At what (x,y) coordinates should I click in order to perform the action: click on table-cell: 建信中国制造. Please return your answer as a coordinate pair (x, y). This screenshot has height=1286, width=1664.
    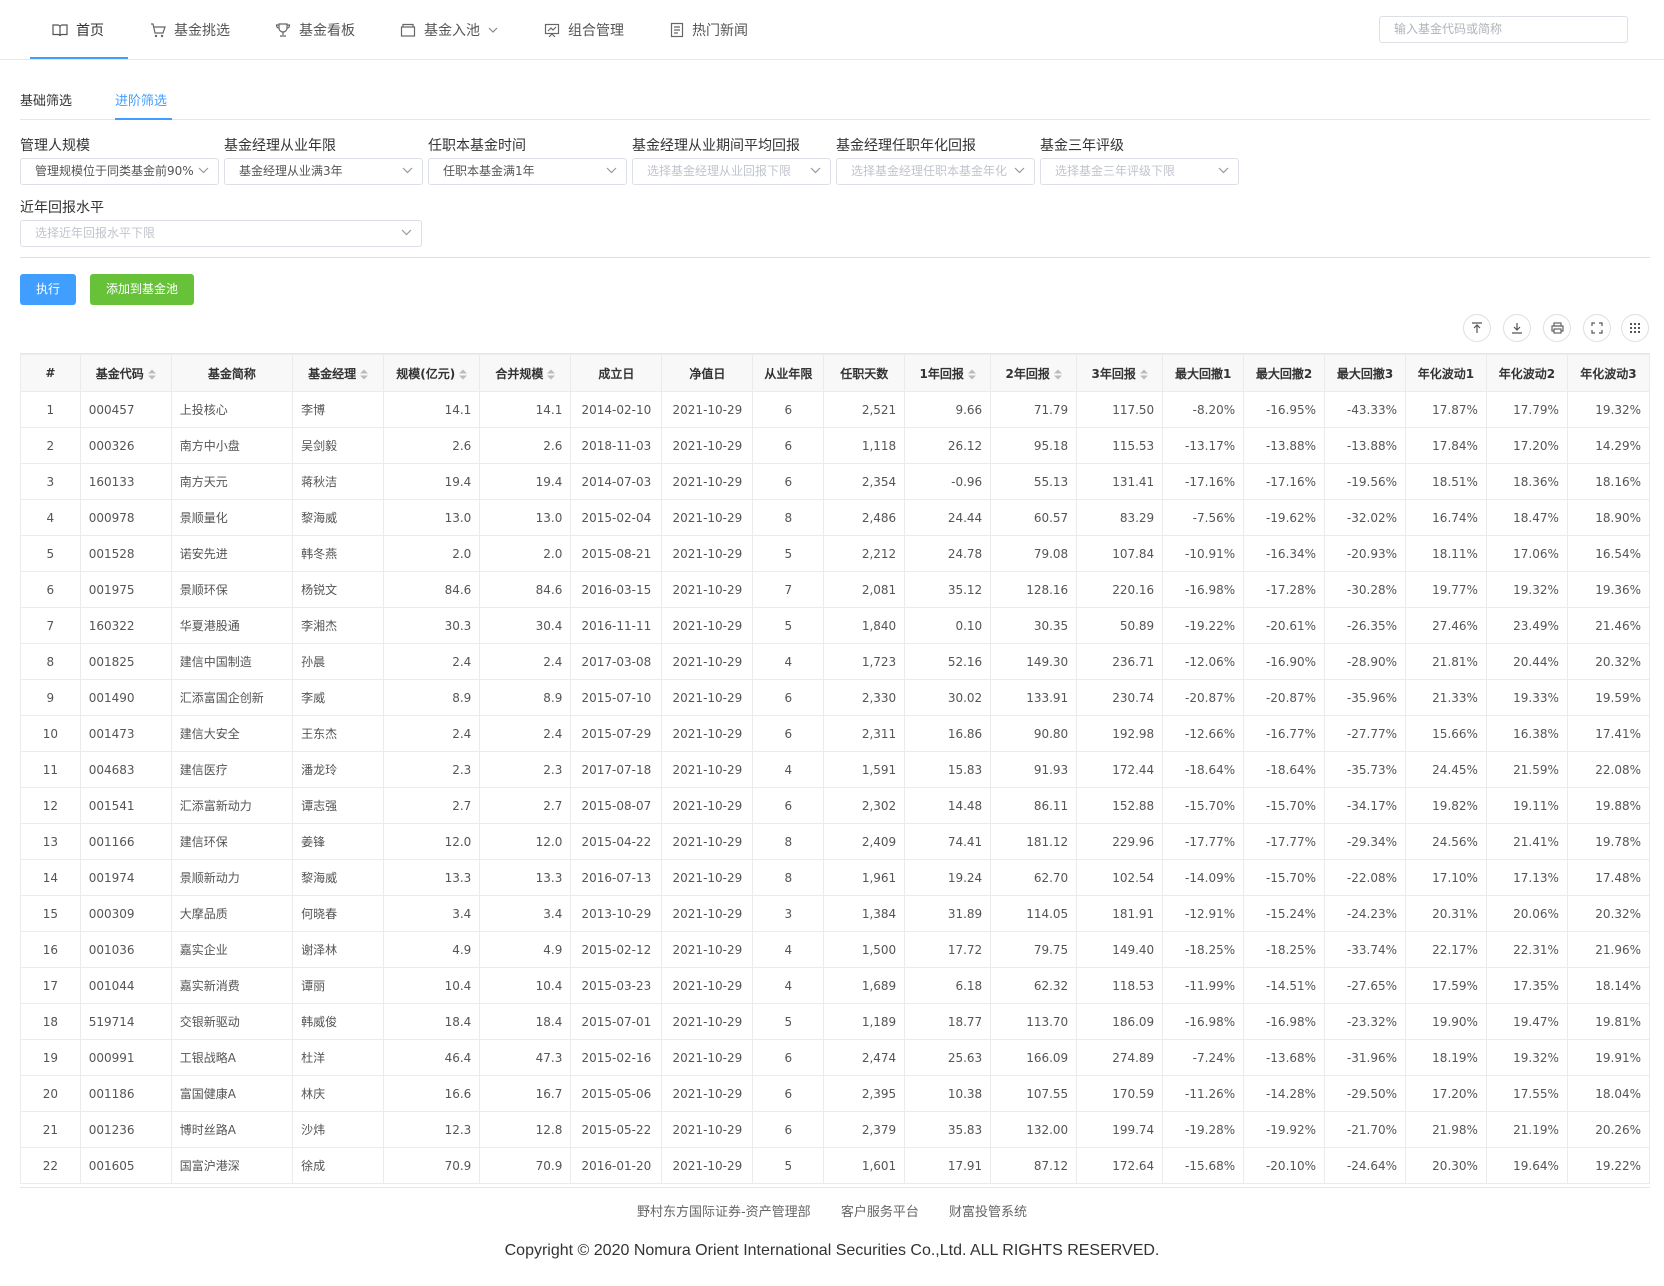
    Looking at the image, I should click on (232, 661).